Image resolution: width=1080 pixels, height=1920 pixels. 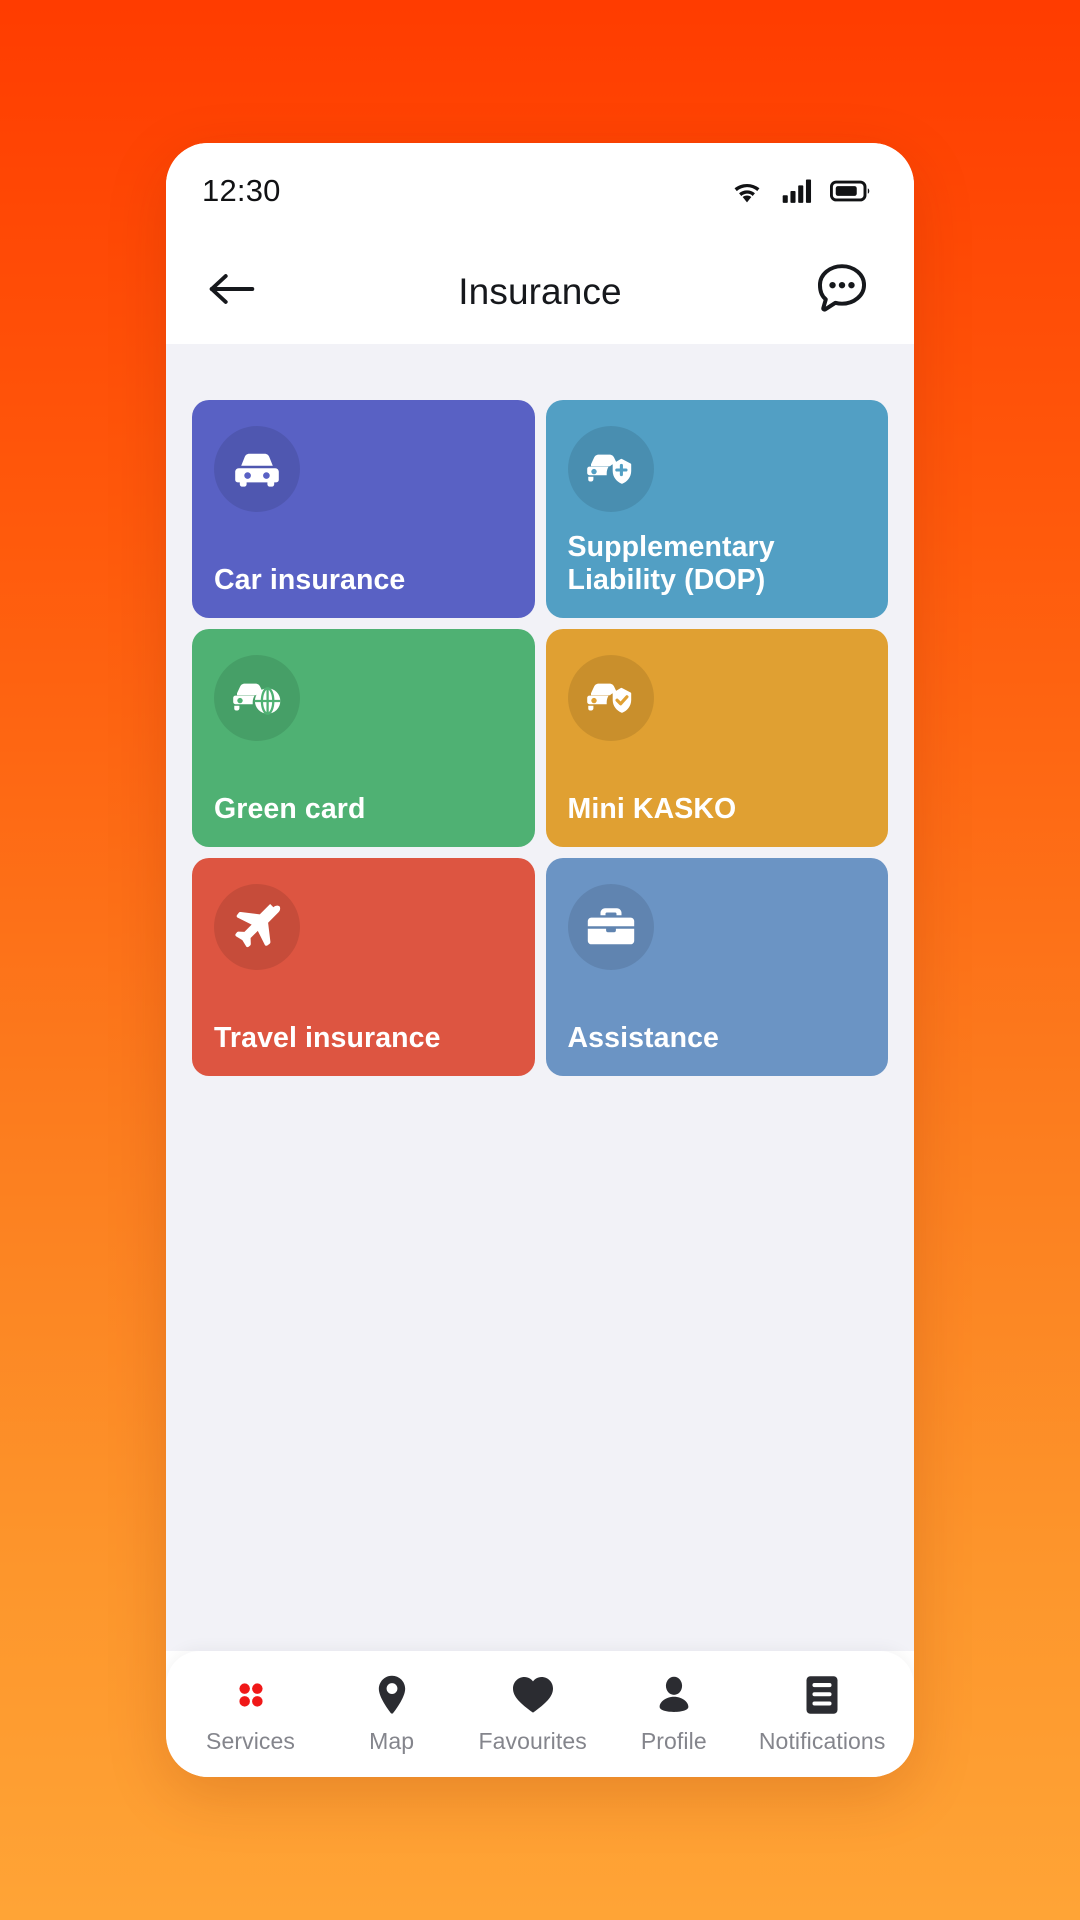 What do you see at coordinates (532, 1741) in the screenshot?
I see `nav-label: Favourites` at bounding box center [532, 1741].